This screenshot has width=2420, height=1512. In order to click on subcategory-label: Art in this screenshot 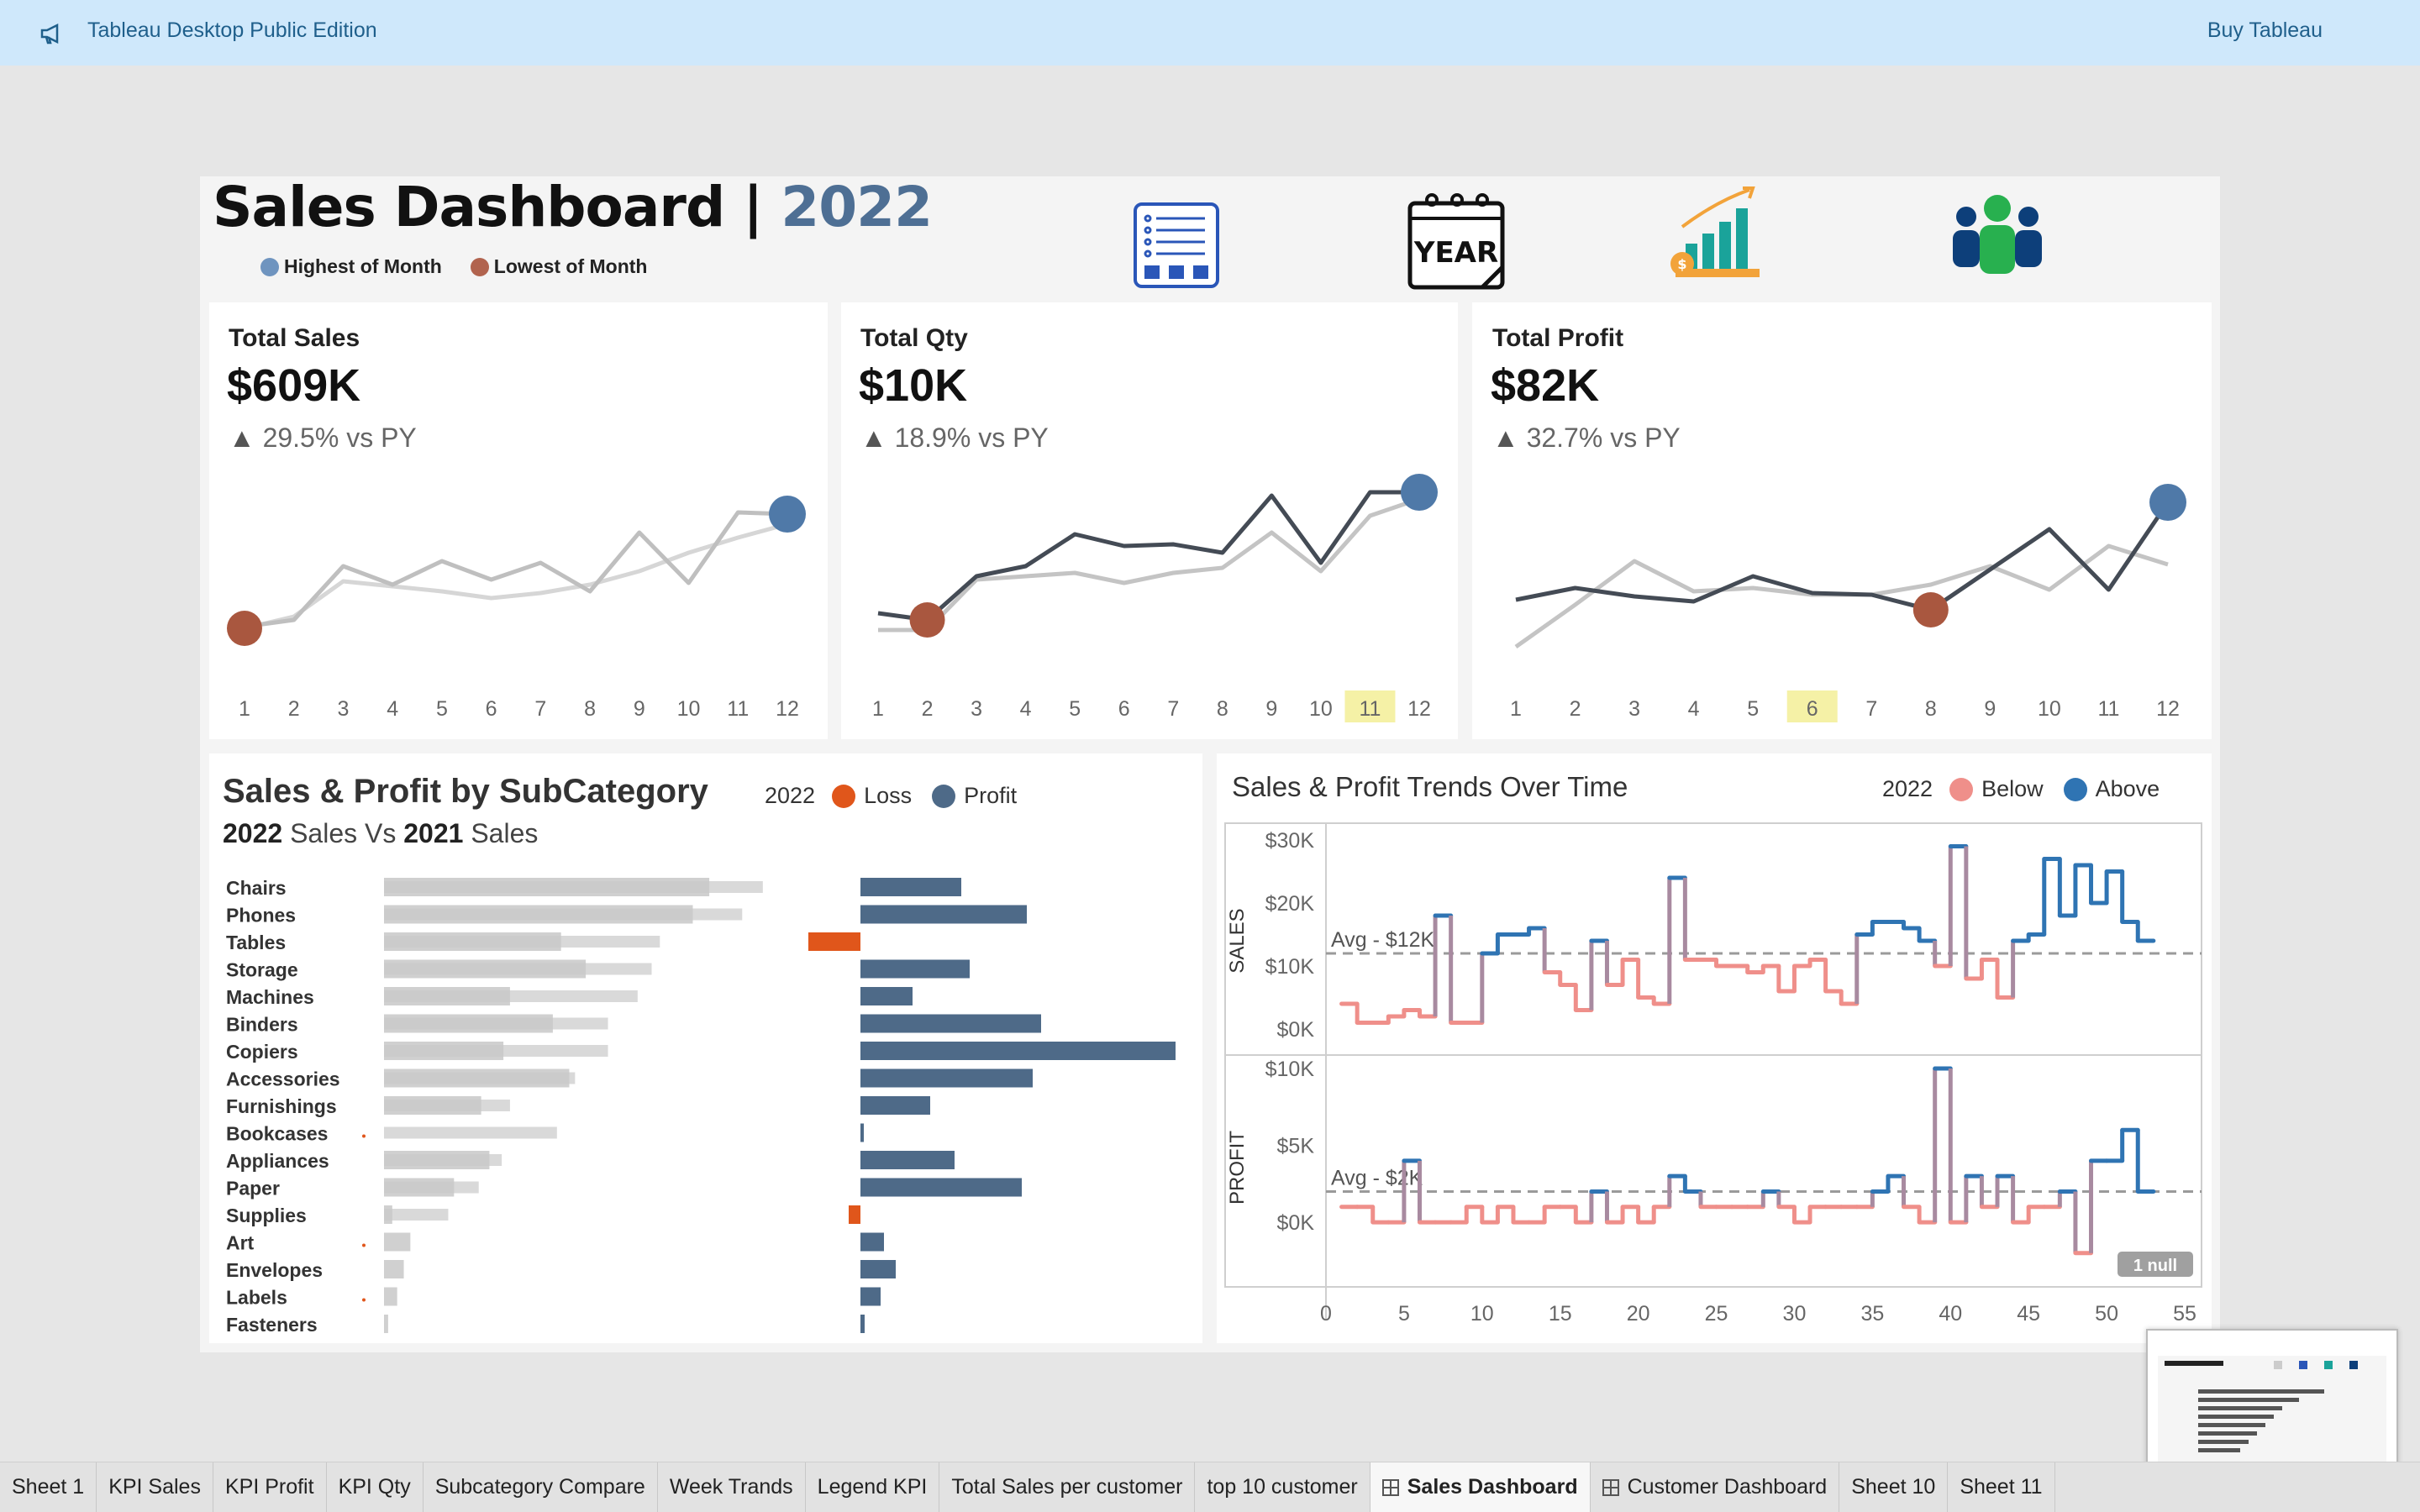, I will do `click(240, 1243)`.